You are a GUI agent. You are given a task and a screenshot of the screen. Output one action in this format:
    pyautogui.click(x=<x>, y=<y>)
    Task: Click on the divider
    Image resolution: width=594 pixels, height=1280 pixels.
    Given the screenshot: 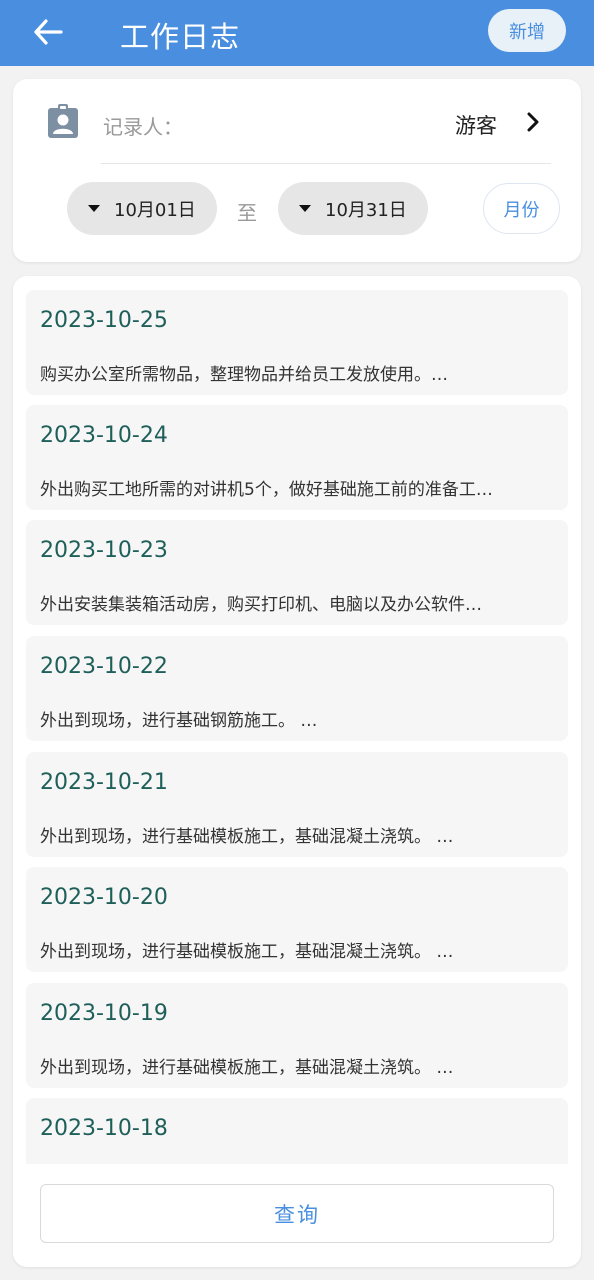 What is the action you would take?
    pyautogui.click(x=326, y=163)
    